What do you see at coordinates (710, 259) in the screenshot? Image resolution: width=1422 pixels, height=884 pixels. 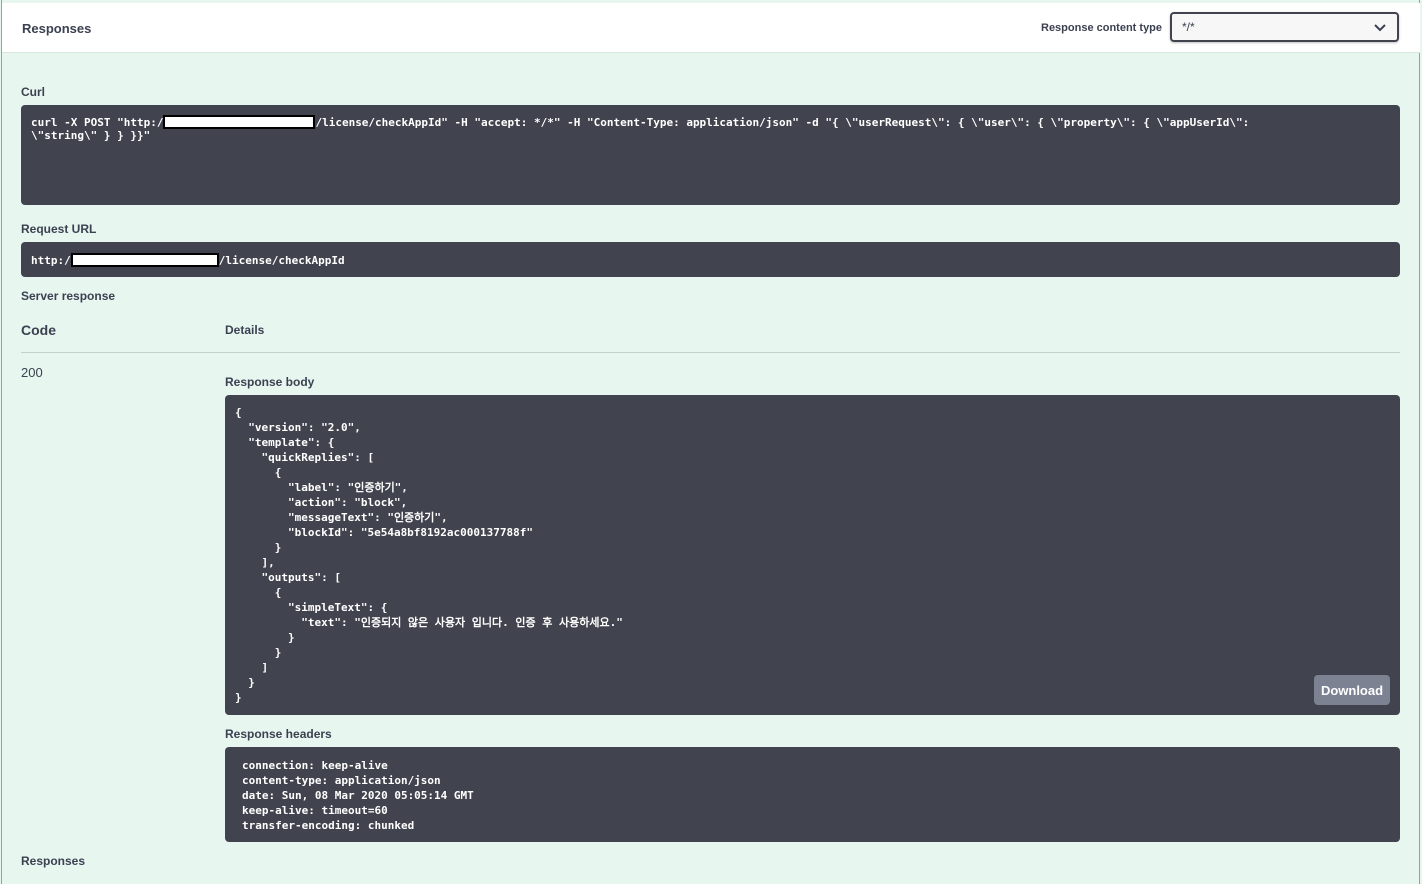 I see `request-url-box: http:/ /license/checkAppId` at bounding box center [710, 259].